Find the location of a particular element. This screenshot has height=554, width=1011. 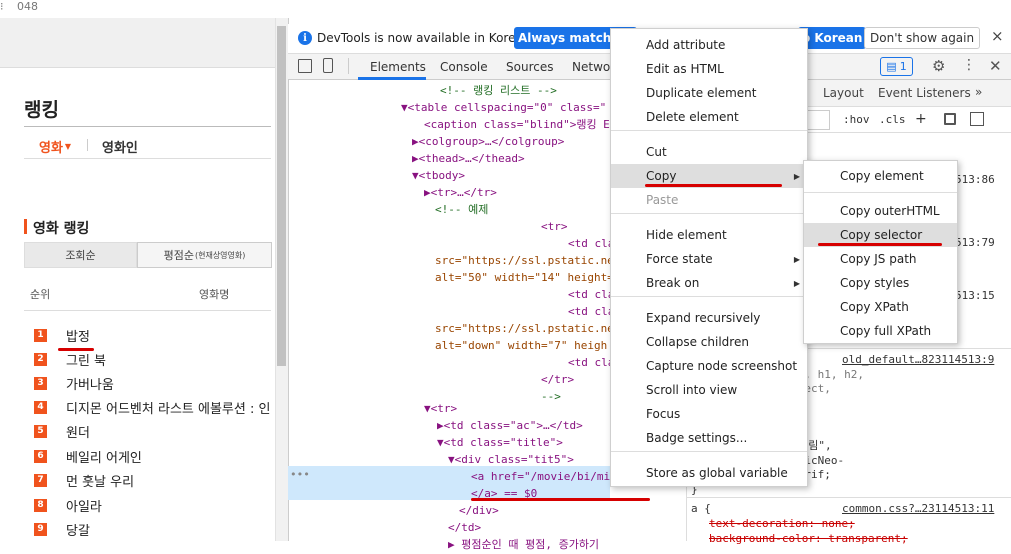

menu-item-delete-element: Delete element is located at coordinates (709, 117).